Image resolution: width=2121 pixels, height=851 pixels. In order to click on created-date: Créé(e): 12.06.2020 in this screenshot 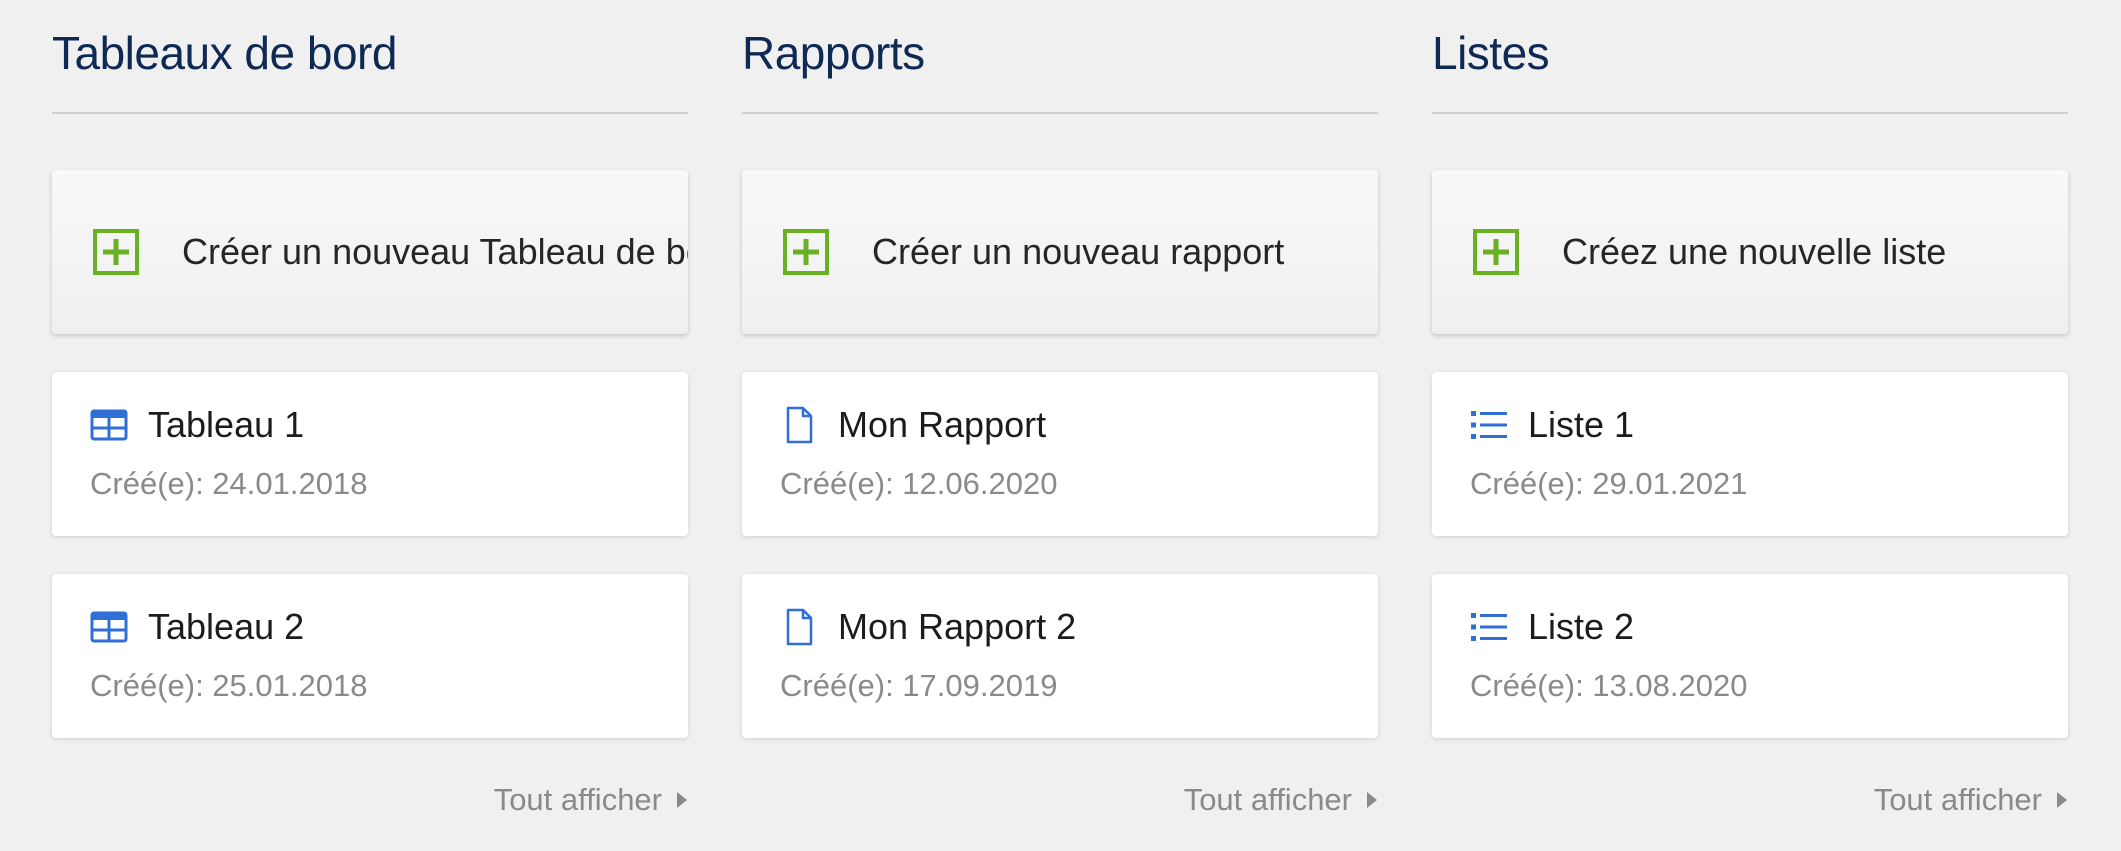, I will do `click(919, 483)`.